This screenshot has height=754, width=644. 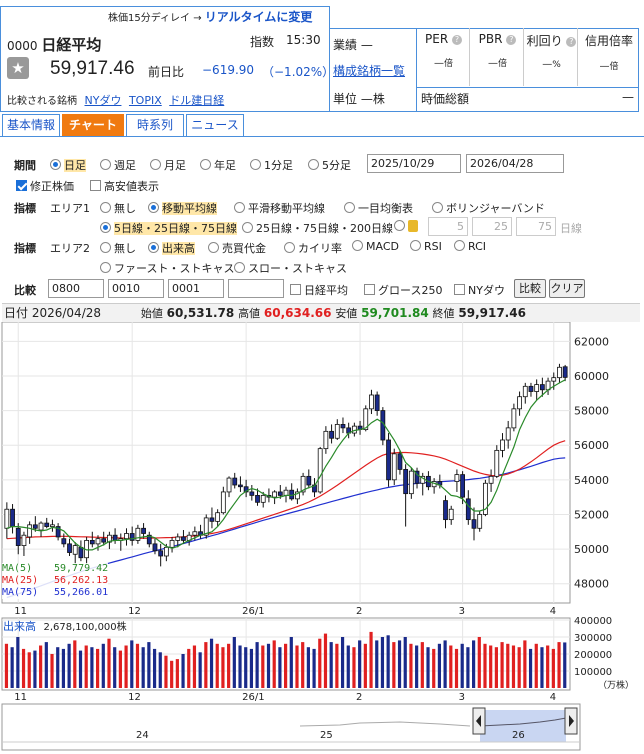 What do you see at coordinates (45, 186) in the screenshot?
I see `adjusted-price-checkbox: 修正株価` at bounding box center [45, 186].